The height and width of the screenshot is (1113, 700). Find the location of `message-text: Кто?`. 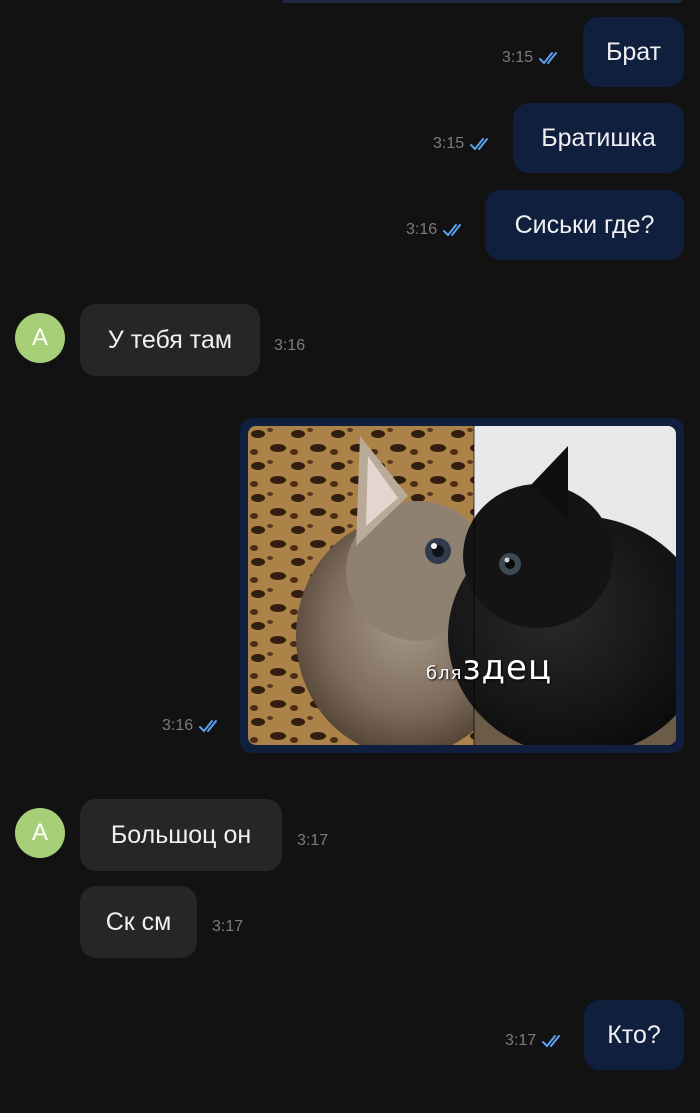

message-text: Кто? is located at coordinates (634, 1034).